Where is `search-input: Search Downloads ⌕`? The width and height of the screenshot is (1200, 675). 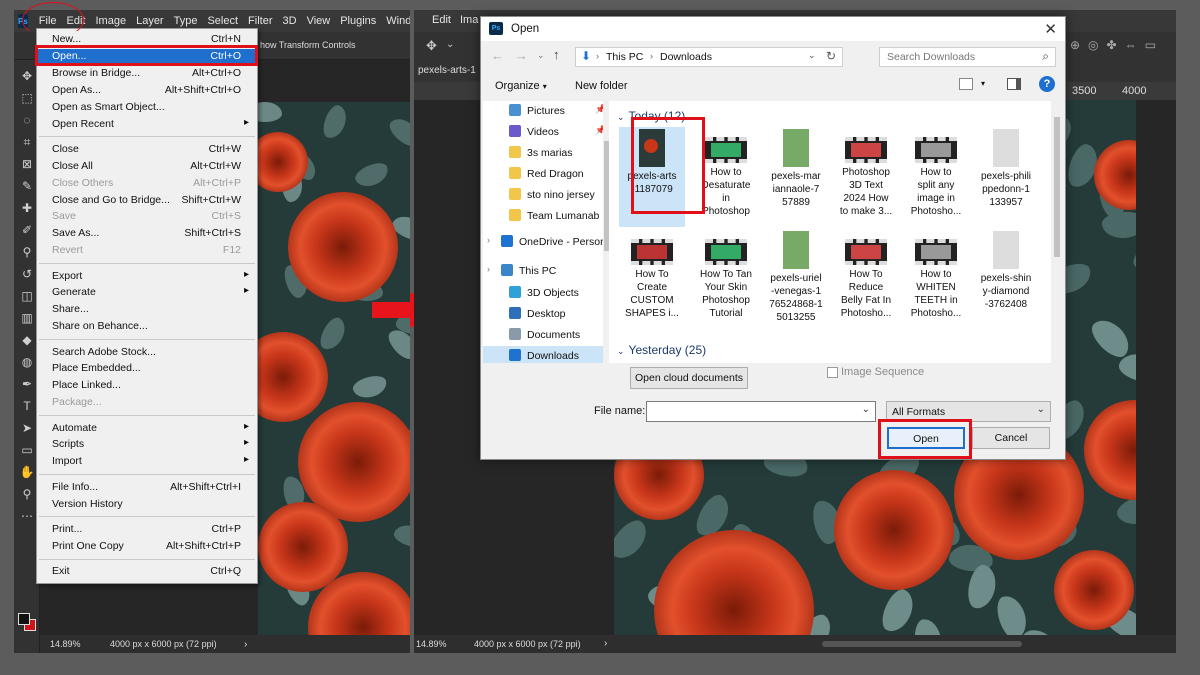 search-input: Search Downloads ⌕ is located at coordinates (967, 57).